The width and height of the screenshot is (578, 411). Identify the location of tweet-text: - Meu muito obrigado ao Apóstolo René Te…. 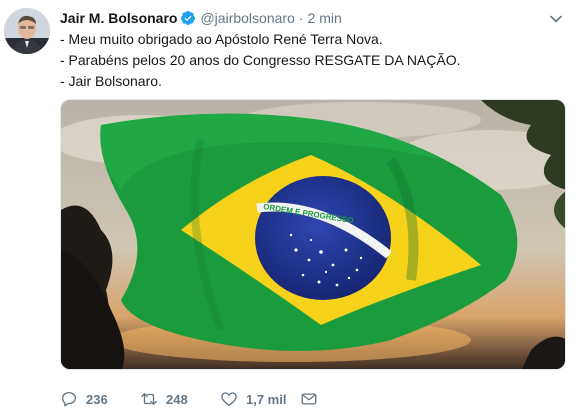
(260, 60).